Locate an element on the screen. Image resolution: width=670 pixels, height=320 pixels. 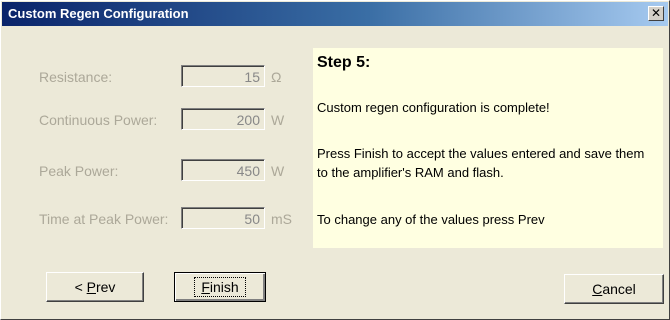
peak-power-label: Peak Power: is located at coordinates (79, 171).